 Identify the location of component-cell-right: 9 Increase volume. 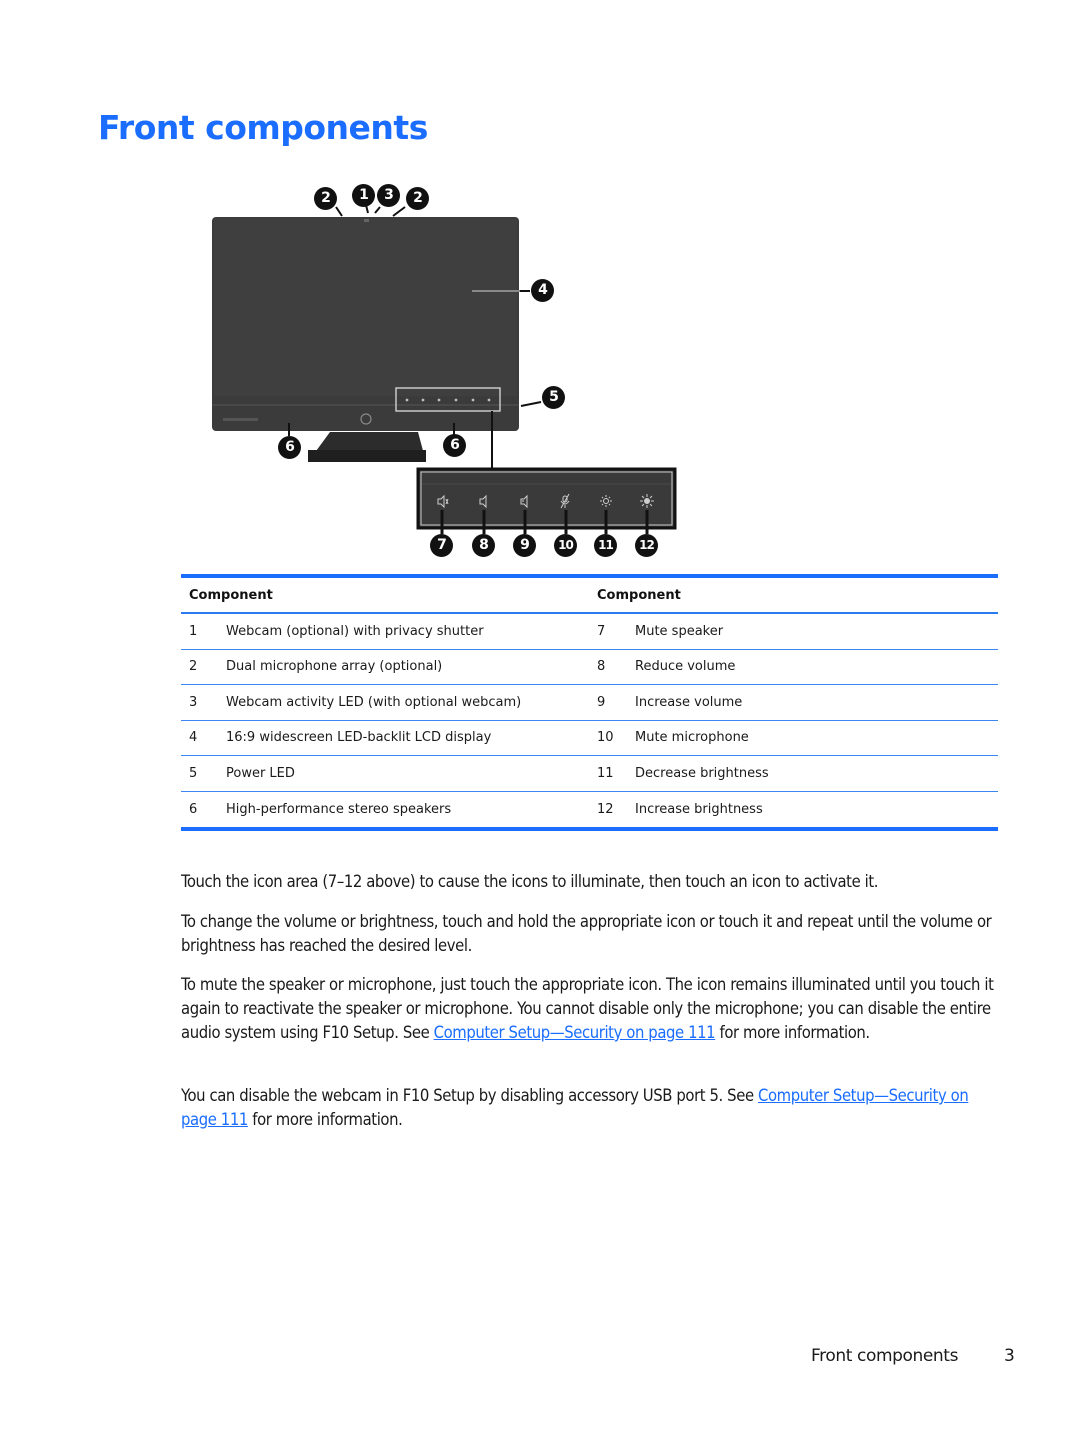
(665, 702).